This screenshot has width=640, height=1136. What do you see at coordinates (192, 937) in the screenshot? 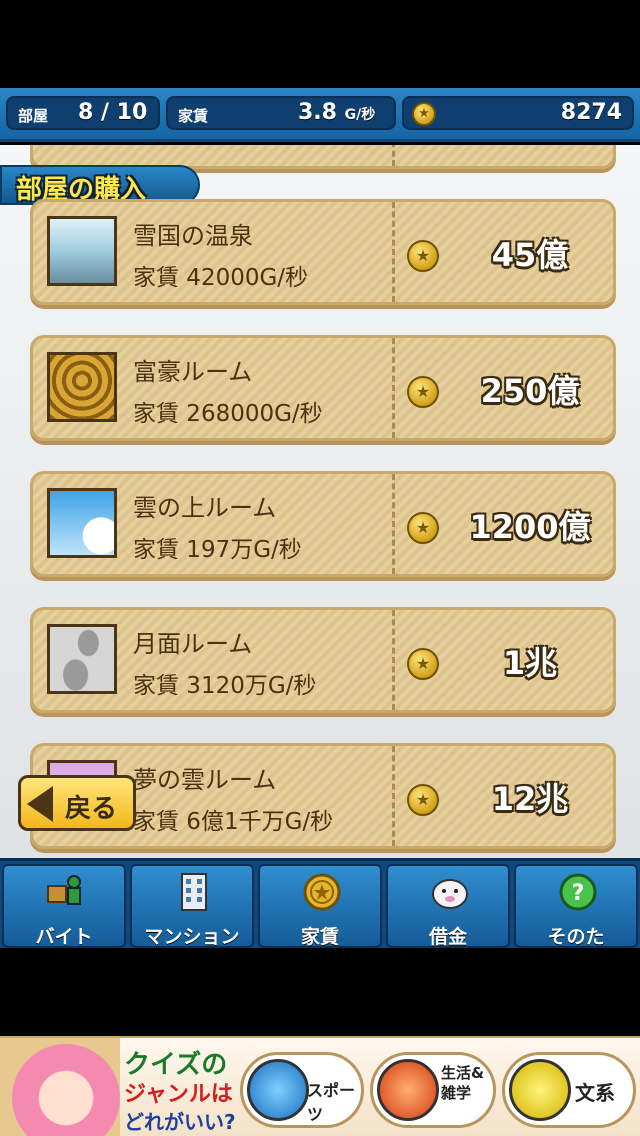
I see `tab-label: マンション` at bounding box center [192, 937].